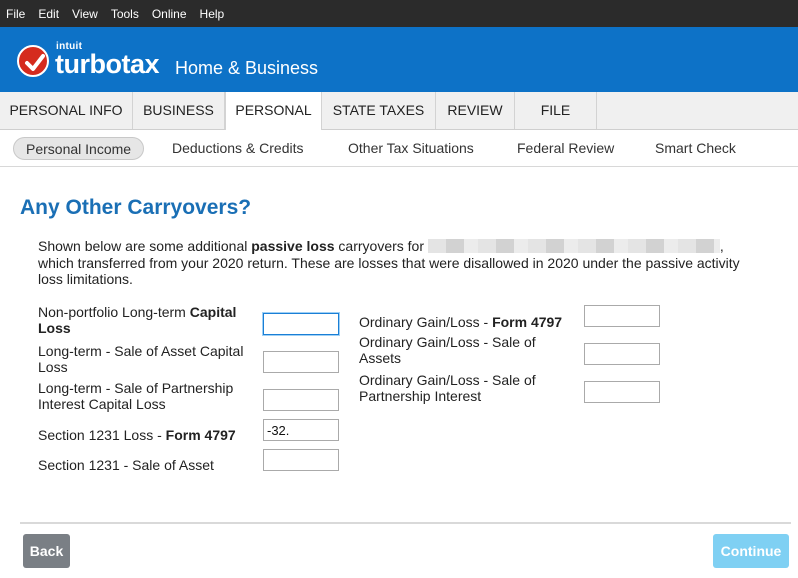 This screenshot has height=578, width=798. What do you see at coordinates (102, 435) in the screenshot?
I see `label-text: Section 1231 Loss -` at bounding box center [102, 435].